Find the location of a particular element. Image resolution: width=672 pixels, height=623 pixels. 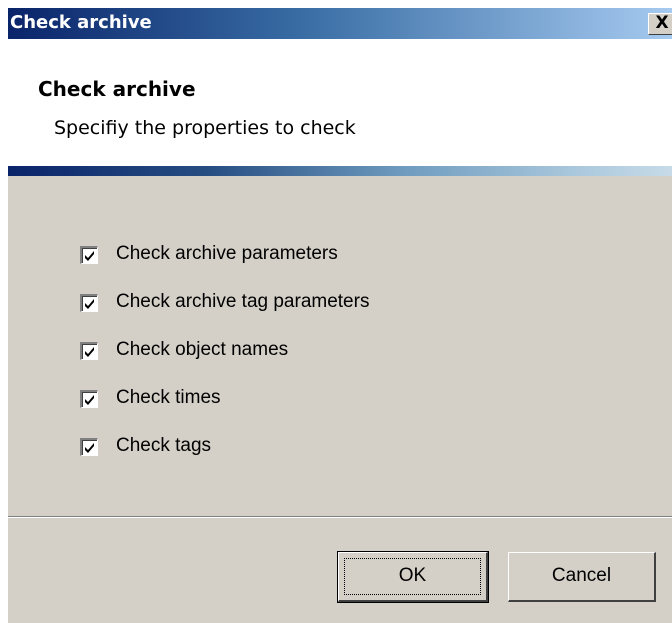

option-check-archive-tag-parameters: Check archive tag parameters is located at coordinates (340, 312).